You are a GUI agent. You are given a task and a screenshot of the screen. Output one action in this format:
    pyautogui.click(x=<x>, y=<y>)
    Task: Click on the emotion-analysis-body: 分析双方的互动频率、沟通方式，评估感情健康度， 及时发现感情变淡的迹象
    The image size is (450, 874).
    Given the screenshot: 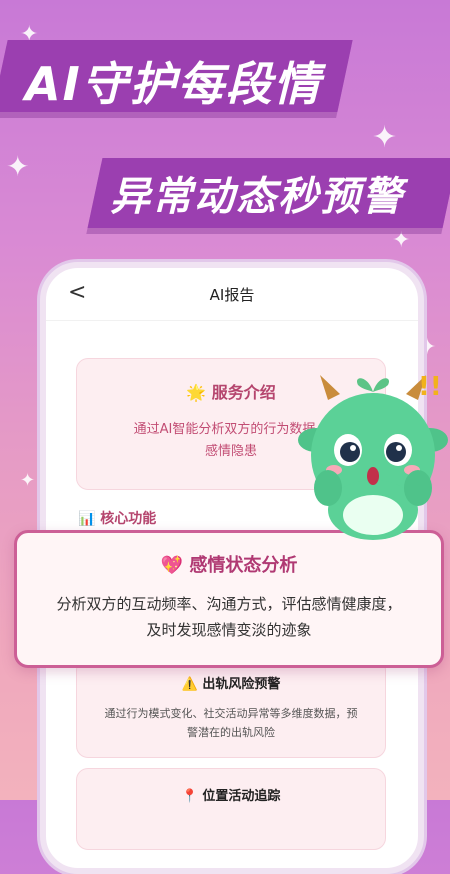 What is the action you would take?
    pyautogui.click(x=229, y=617)
    